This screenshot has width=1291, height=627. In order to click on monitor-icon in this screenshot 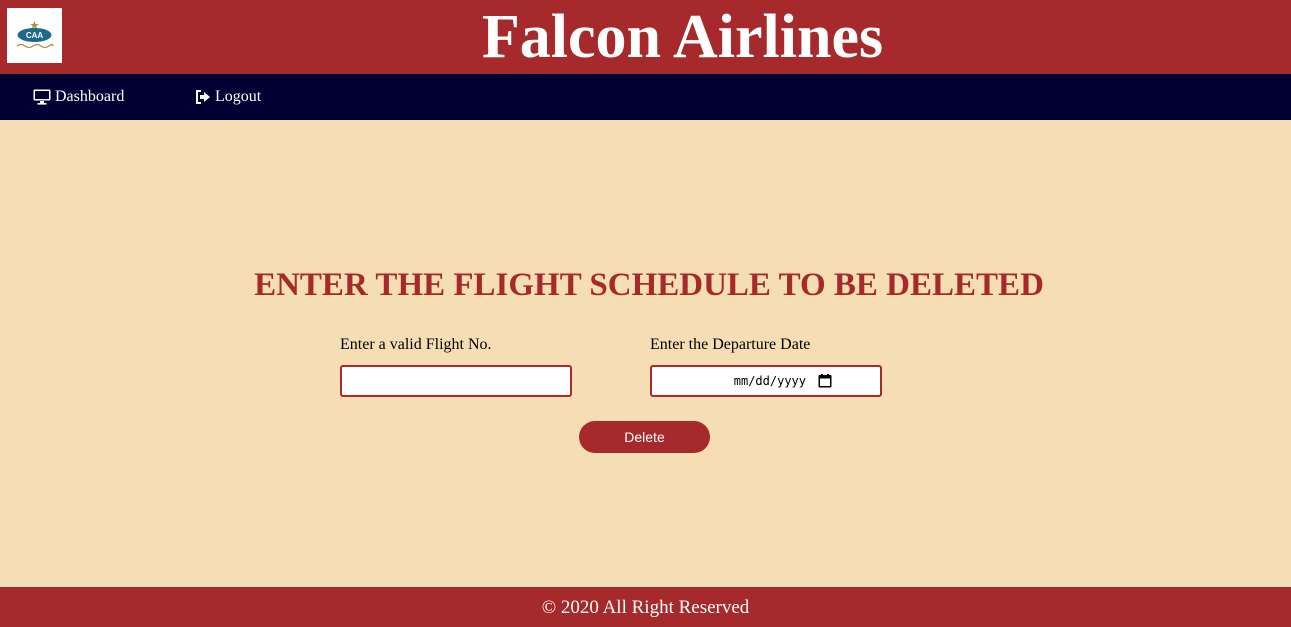, I will do `click(42, 97)`.